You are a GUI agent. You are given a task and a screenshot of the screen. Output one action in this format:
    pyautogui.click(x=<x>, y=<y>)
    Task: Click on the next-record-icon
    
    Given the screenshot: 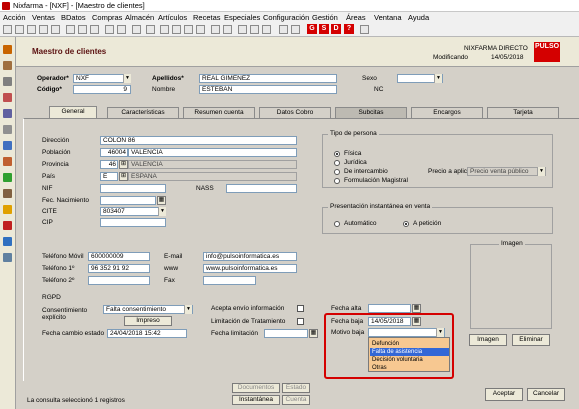 What is the action you would take?
    pyautogui.click(x=188, y=29)
    